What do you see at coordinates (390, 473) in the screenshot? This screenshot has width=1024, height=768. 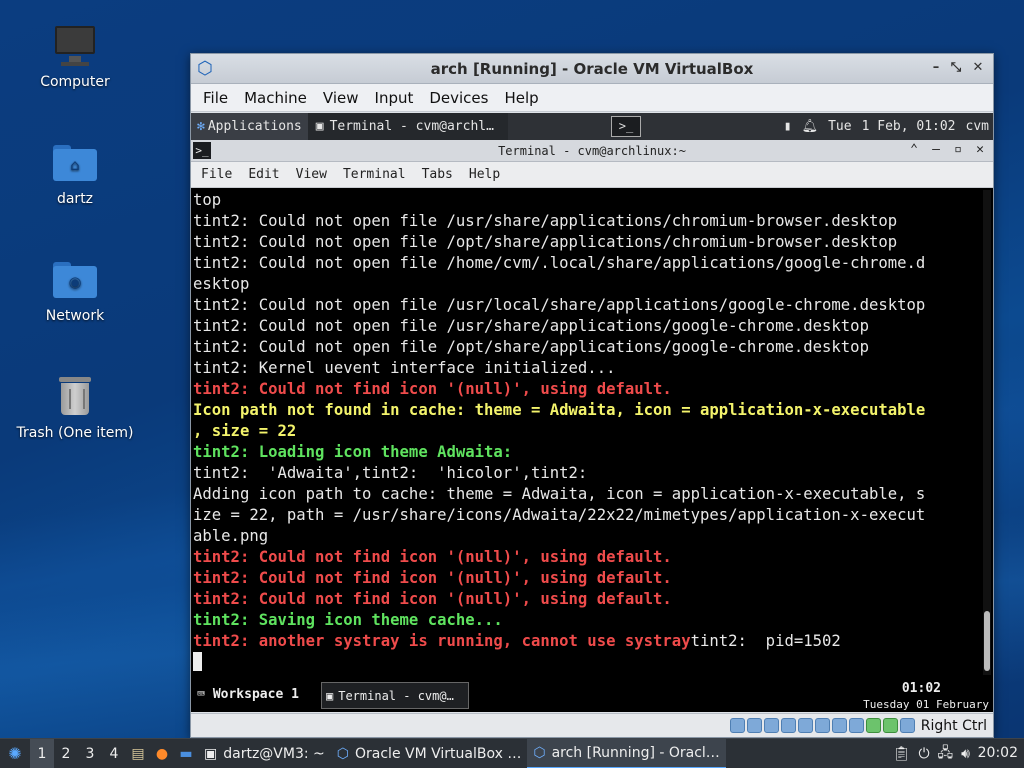 I see `terminal-line: tint2: 'Adwaita',tint2: 'hicolor',tint2:` at bounding box center [390, 473].